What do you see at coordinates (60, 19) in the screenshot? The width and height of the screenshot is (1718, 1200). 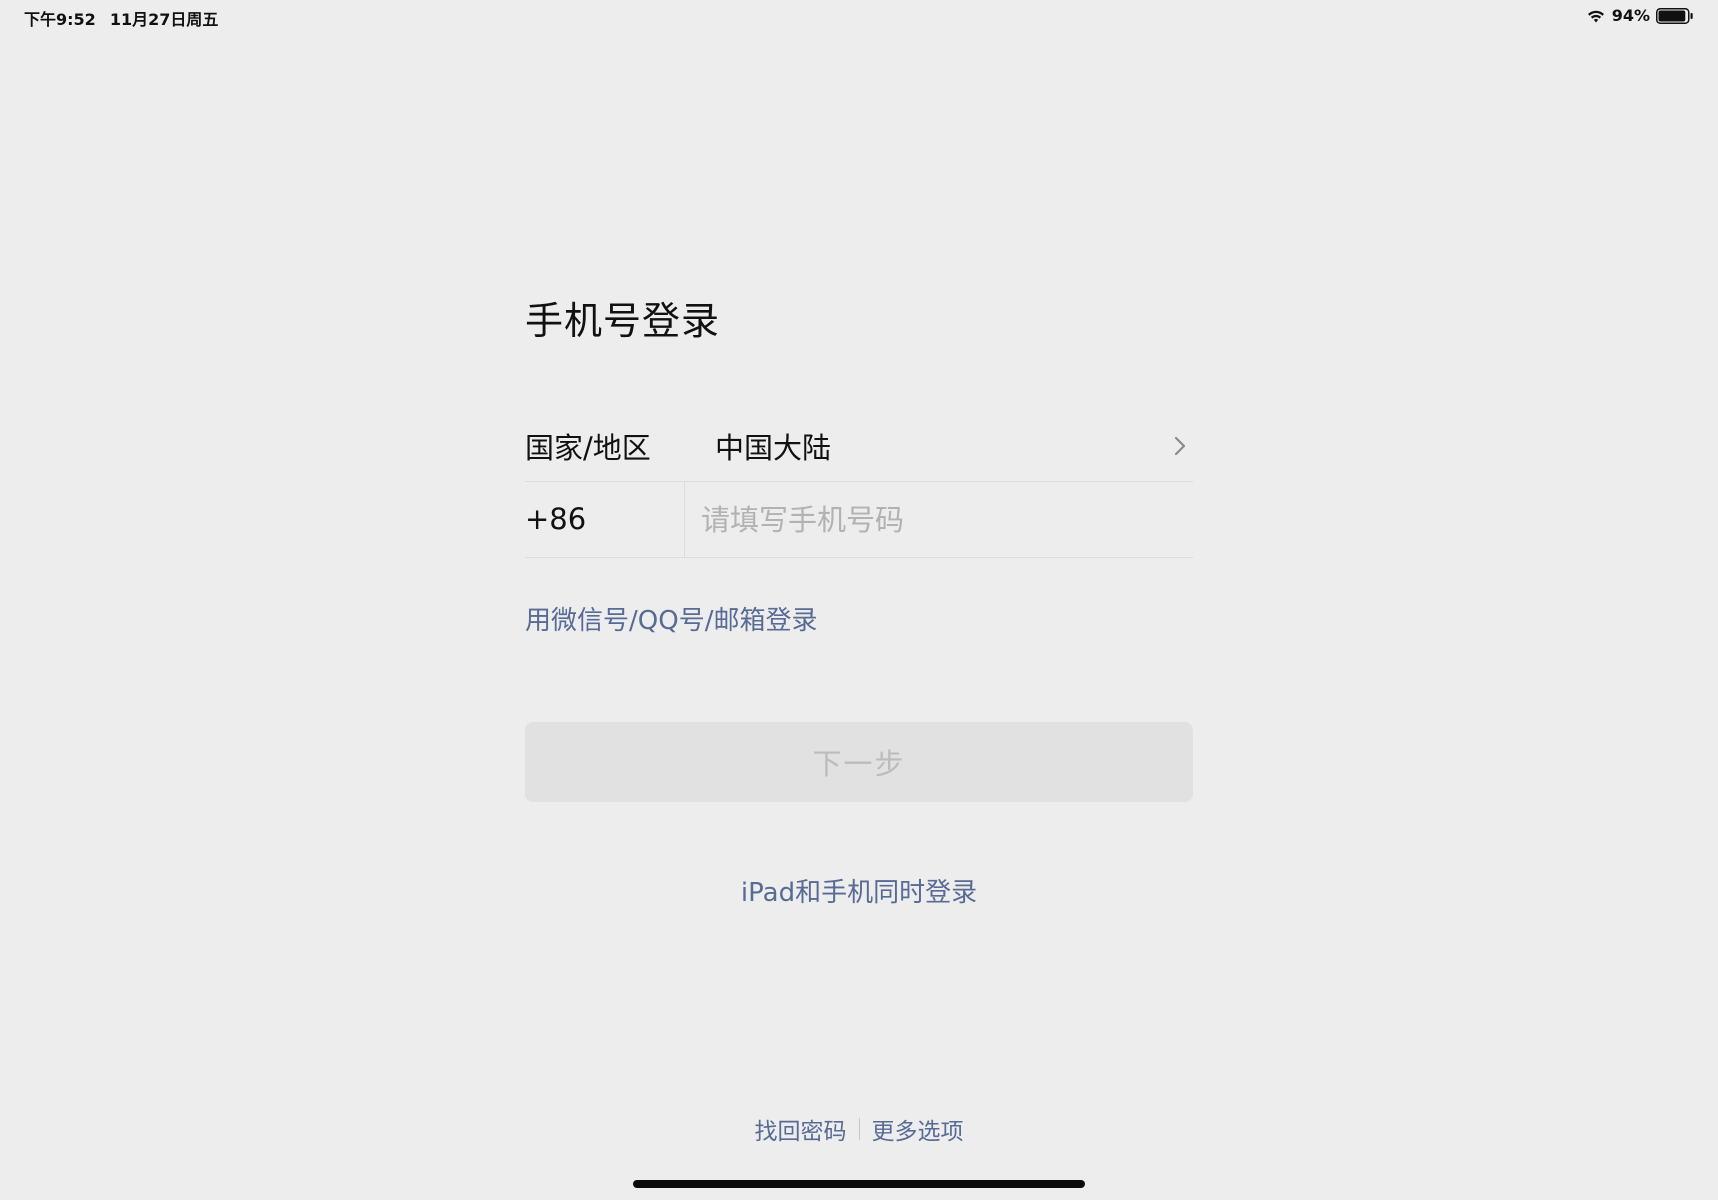 I see `status-time: 下午9:52` at bounding box center [60, 19].